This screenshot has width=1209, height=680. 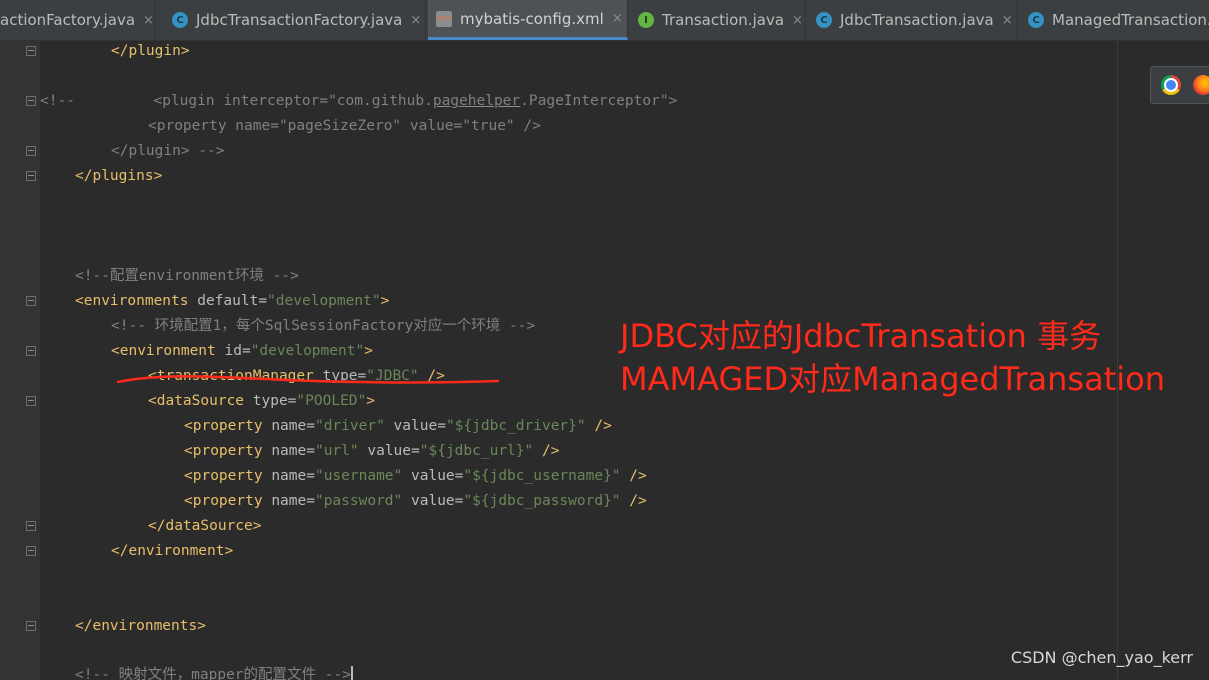 I want to click on tab-jdbc-transaction-factory: C JdbcTransactionFactory.java ×, so click(x=295, y=20).